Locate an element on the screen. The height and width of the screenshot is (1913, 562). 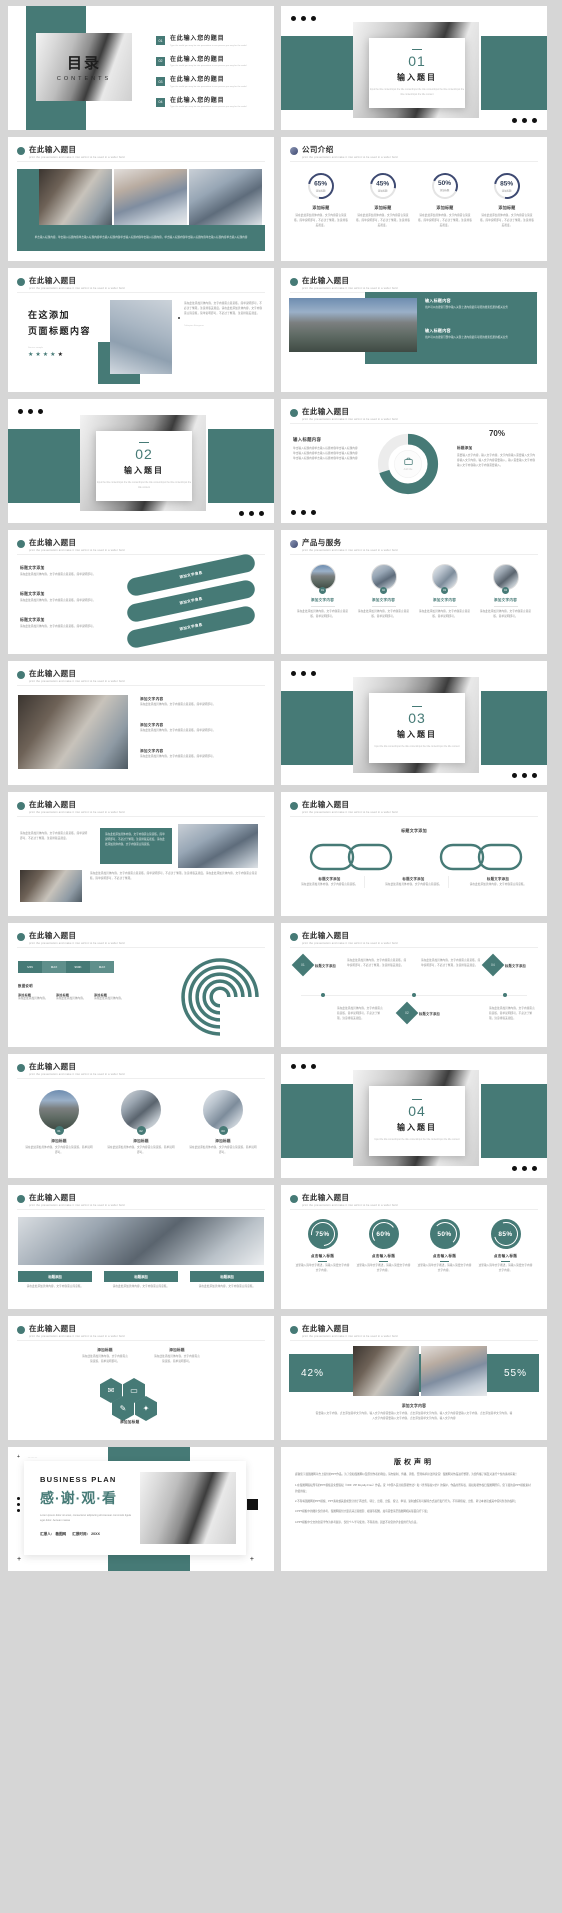
tab-max2: MAX is located at coordinates (102, 967).